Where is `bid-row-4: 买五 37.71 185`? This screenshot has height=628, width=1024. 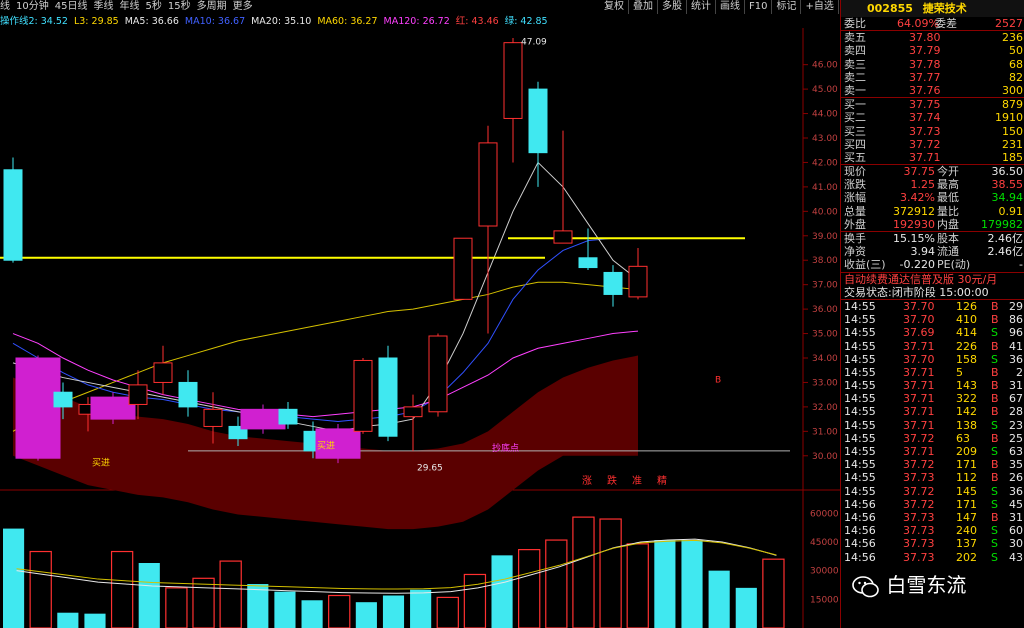
bid-row-4: 买五 37.71 185 is located at coordinates (932, 157).